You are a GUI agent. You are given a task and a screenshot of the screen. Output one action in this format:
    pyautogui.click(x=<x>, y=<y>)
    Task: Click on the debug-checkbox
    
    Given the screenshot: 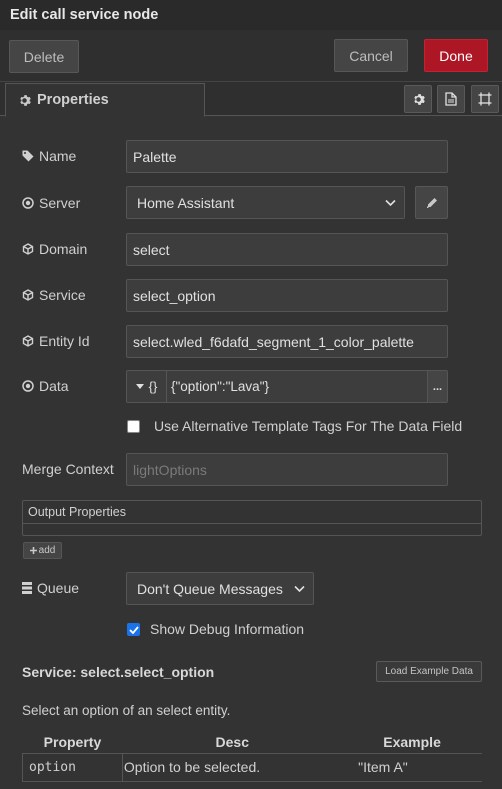 What is the action you would take?
    pyautogui.click(x=133, y=629)
    